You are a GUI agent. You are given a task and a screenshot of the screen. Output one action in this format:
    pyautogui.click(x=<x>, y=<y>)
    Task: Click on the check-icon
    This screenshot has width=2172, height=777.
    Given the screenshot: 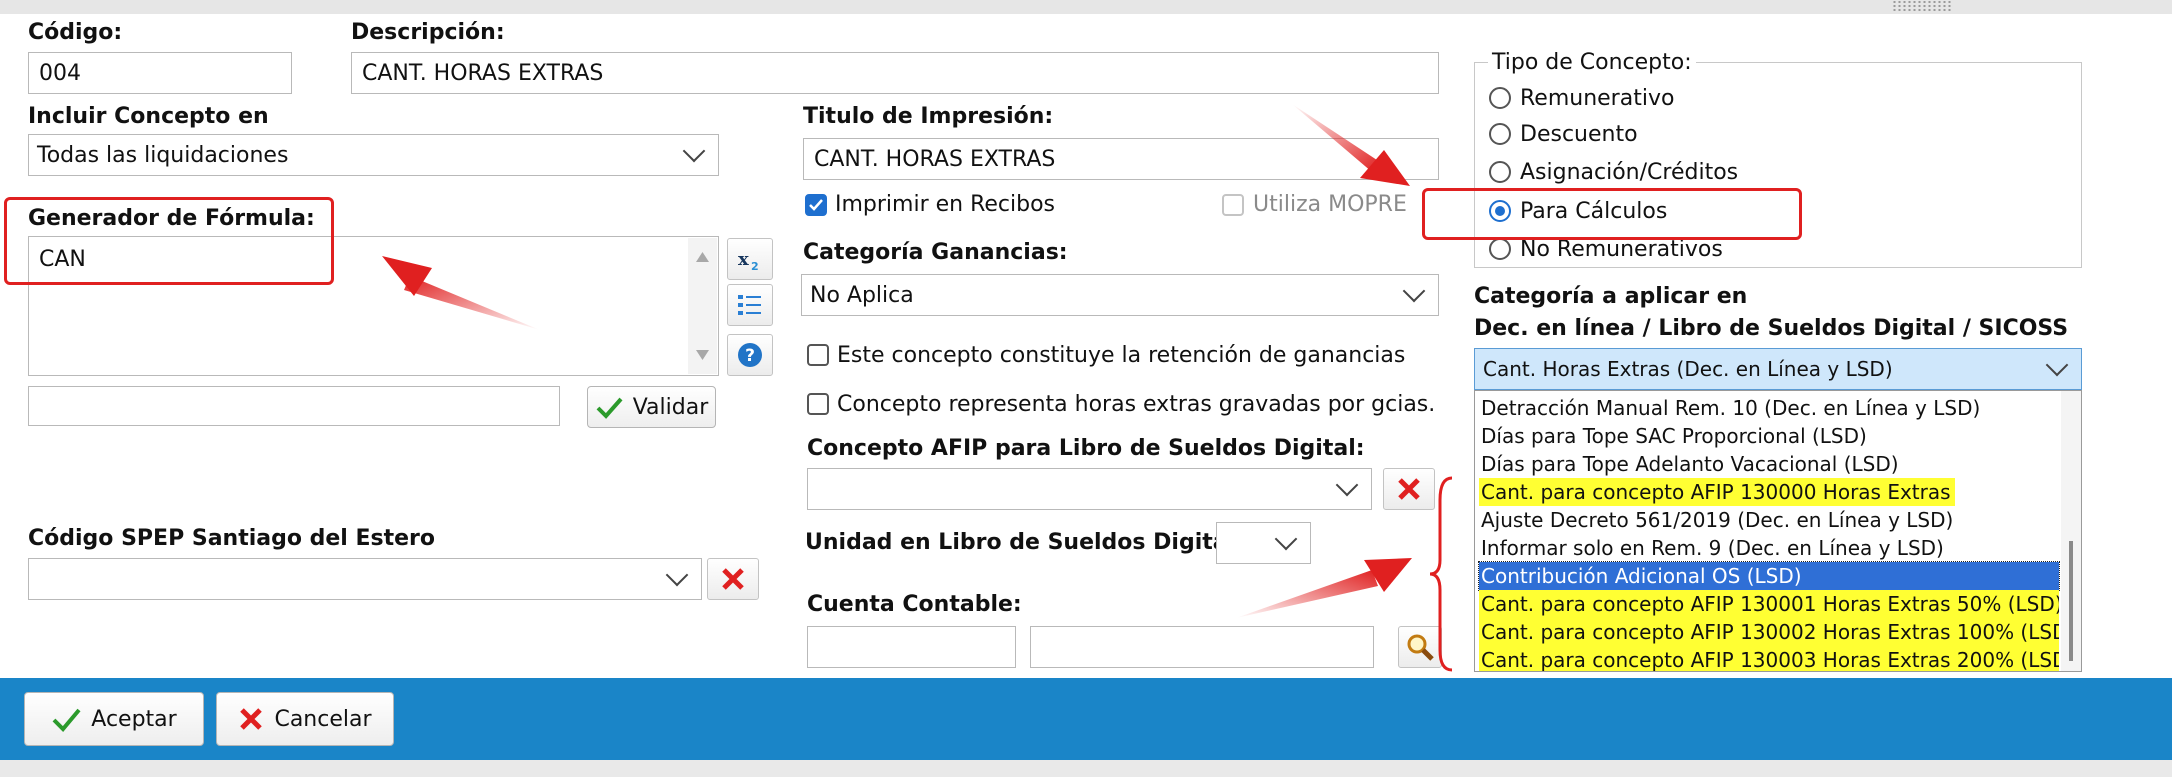 What is the action you would take?
    pyautogui.click(x=66, y=720)
    